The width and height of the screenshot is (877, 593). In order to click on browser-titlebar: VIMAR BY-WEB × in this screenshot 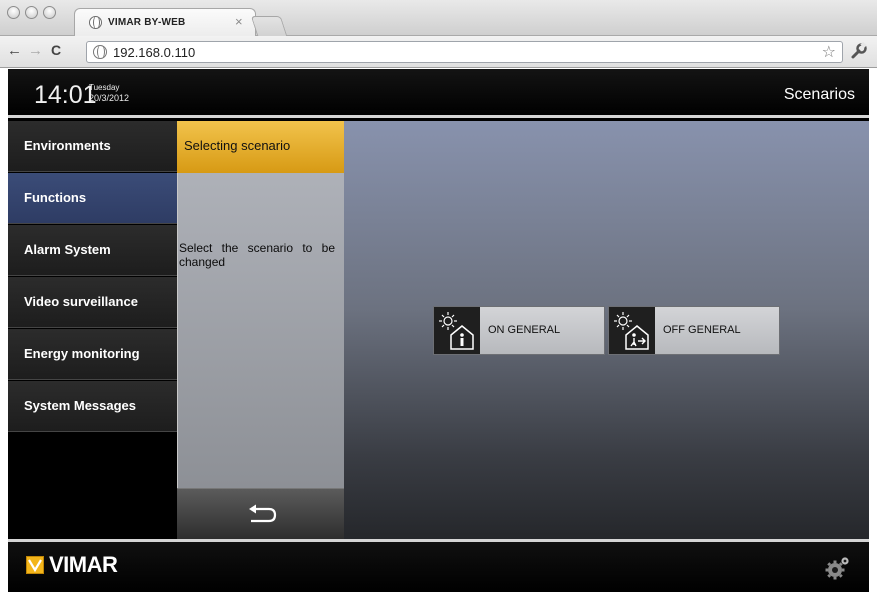, I will do `click(438, 18)`.